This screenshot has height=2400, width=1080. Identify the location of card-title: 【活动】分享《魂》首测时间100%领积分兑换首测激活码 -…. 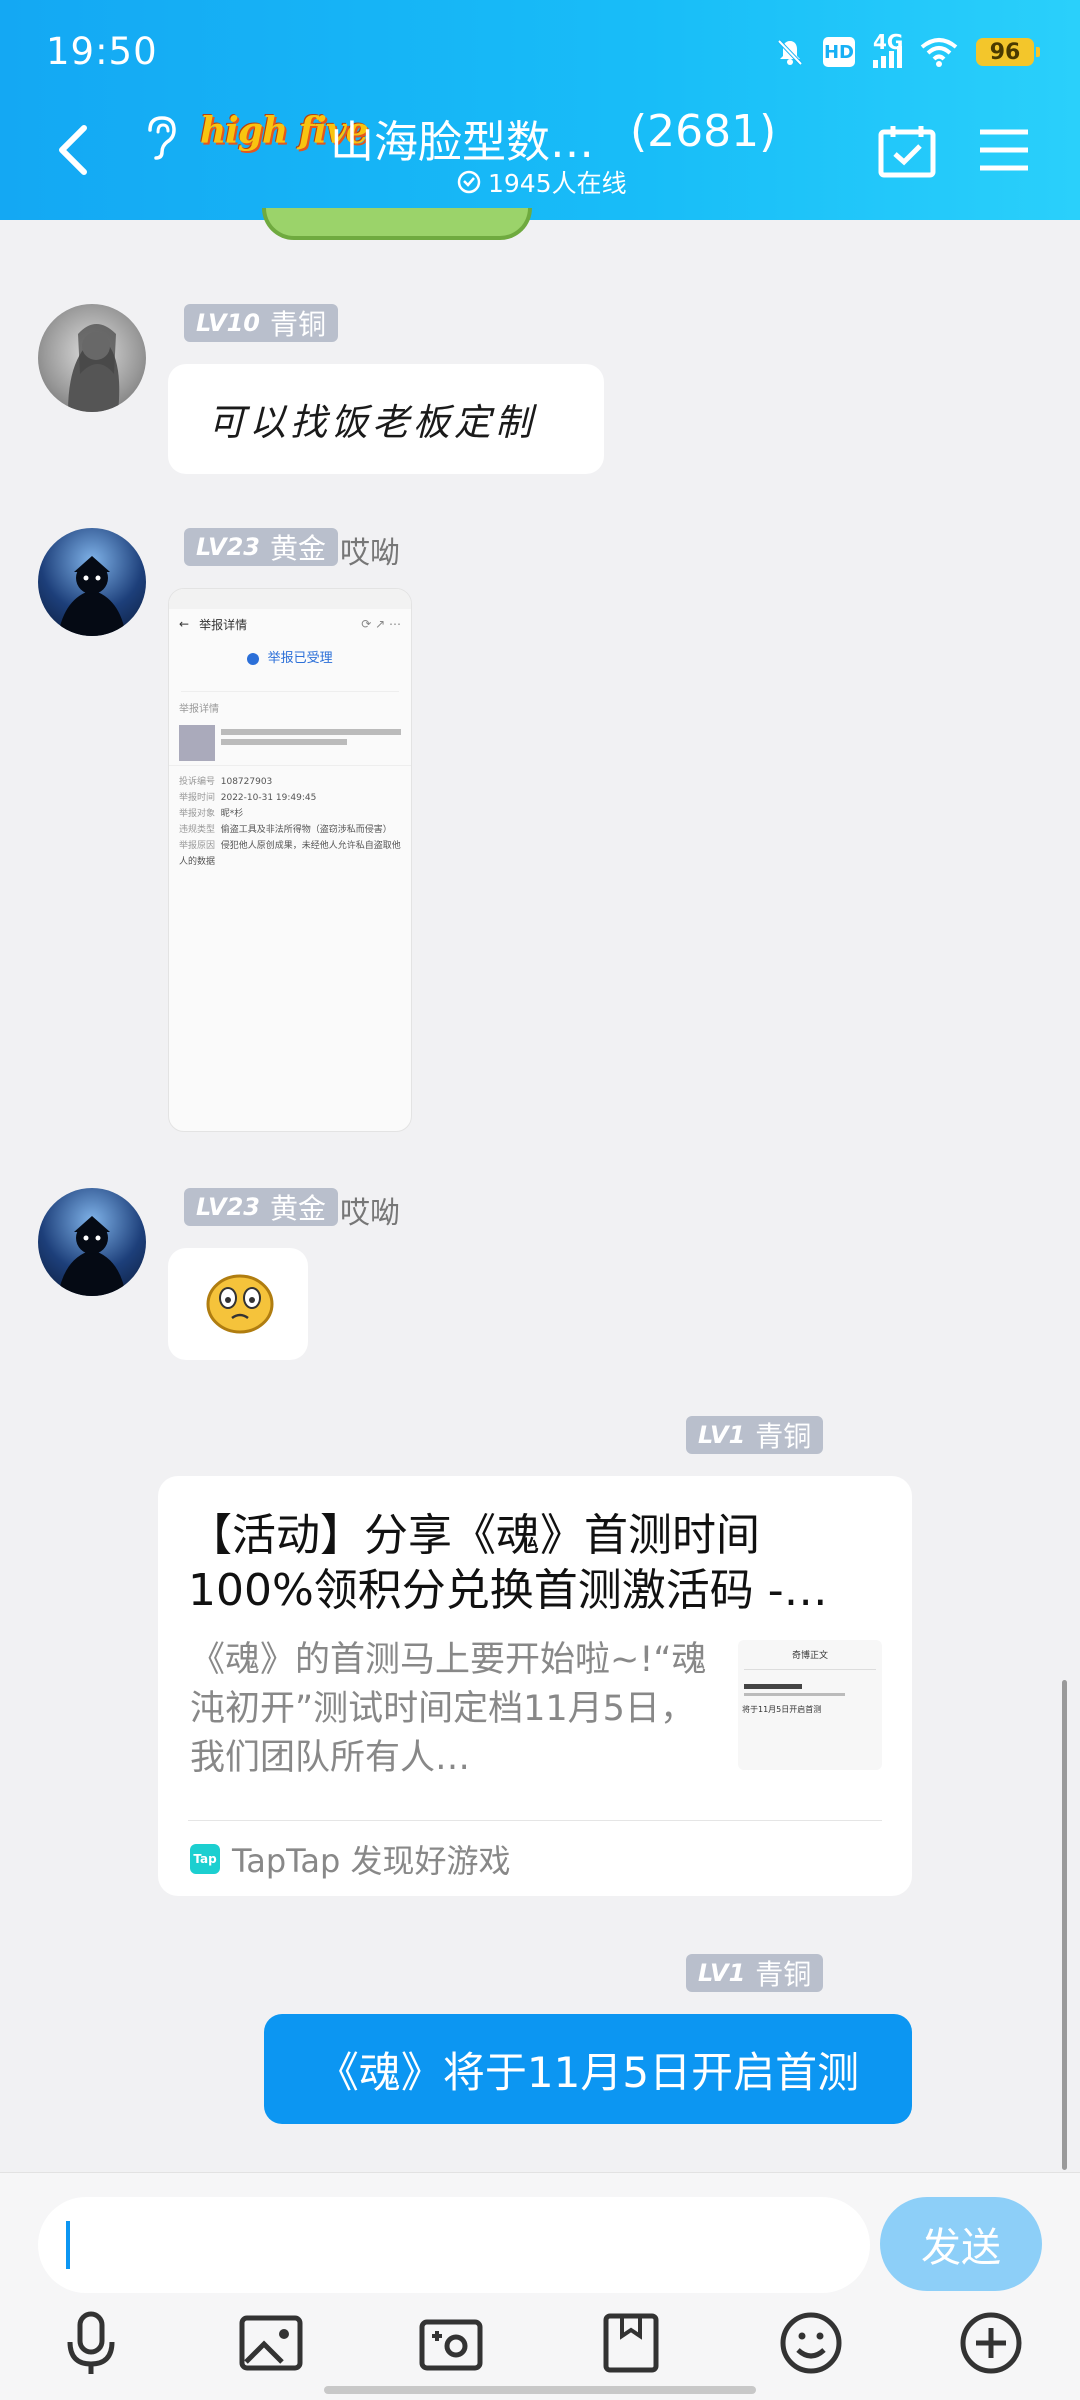
(508, 1563).